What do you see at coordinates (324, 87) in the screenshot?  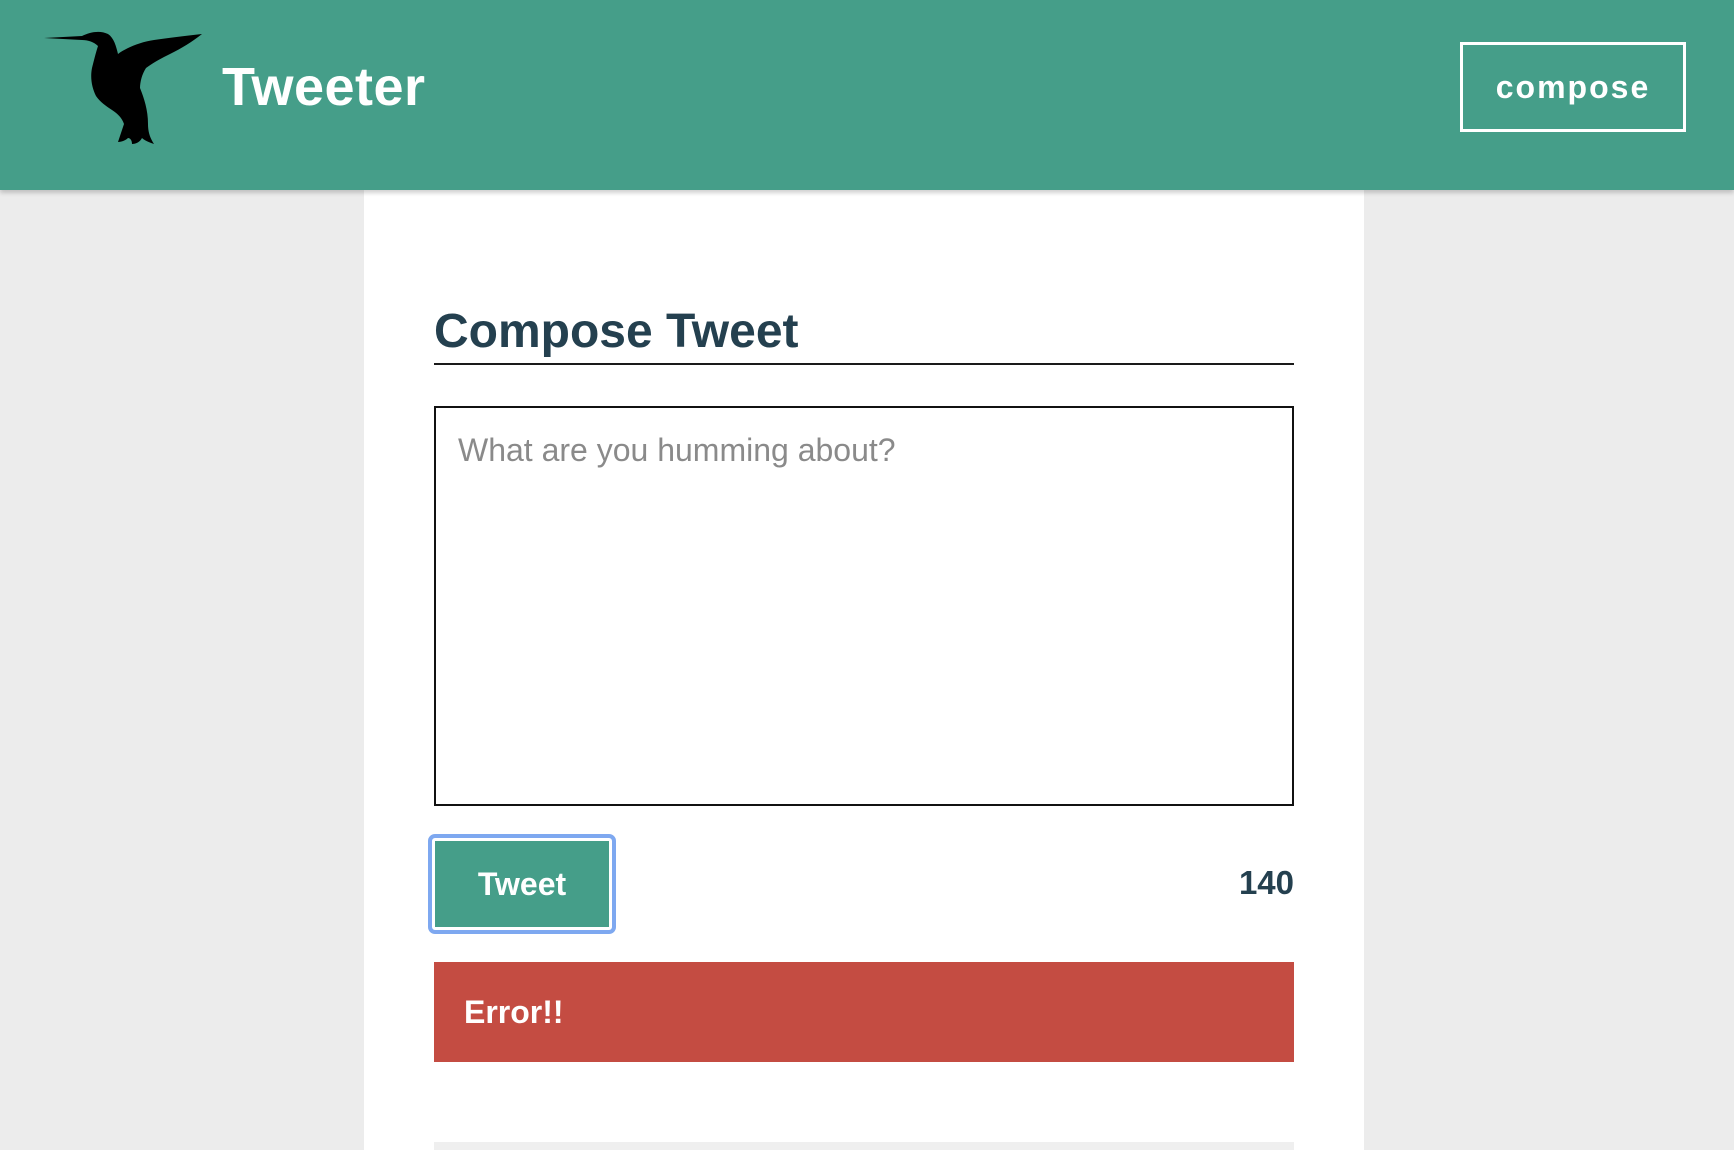 I see `brand-title: Tweeter` at bounding box center [324, 87].